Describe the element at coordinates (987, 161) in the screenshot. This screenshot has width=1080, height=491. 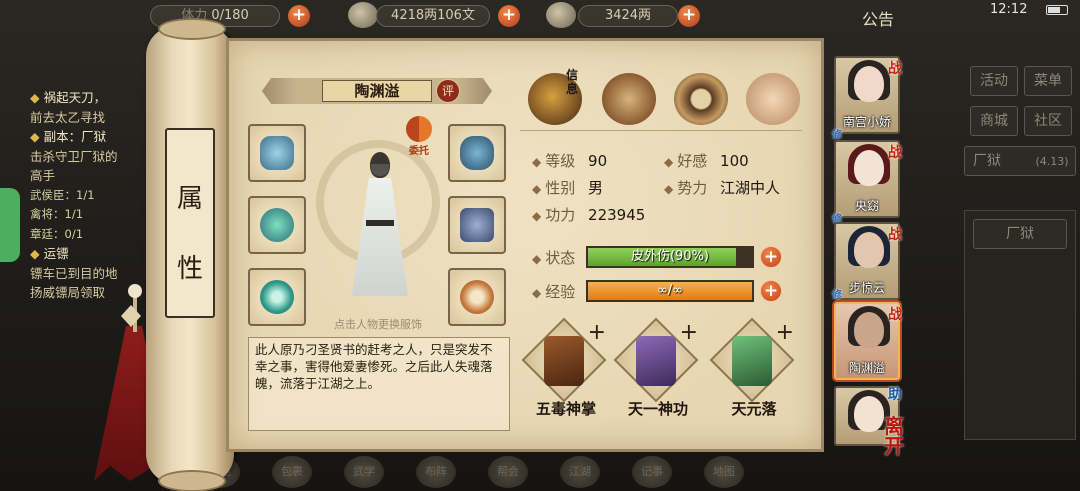
I see `dungeon-name: 厂狱` at that location.